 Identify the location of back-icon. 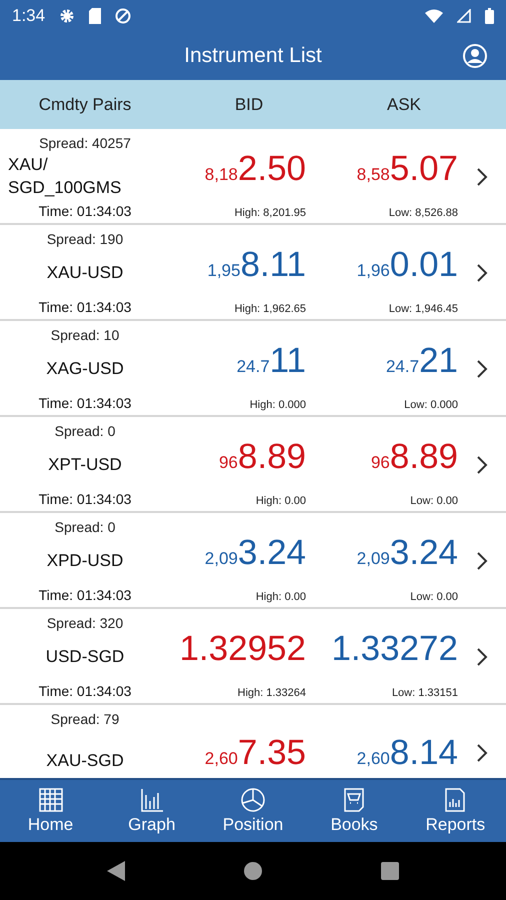
(116, 871).